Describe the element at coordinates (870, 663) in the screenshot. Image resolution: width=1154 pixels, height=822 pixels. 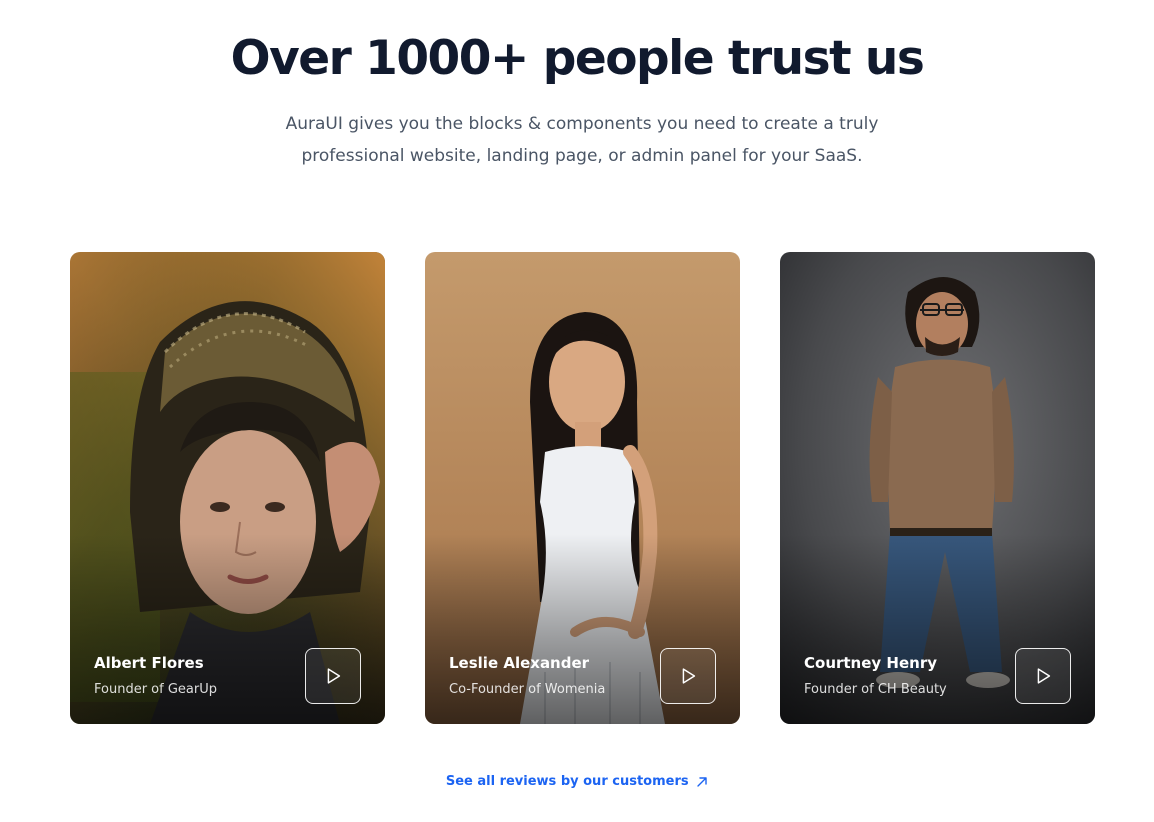
I see `customer-name: Courtney Henry` at that location.